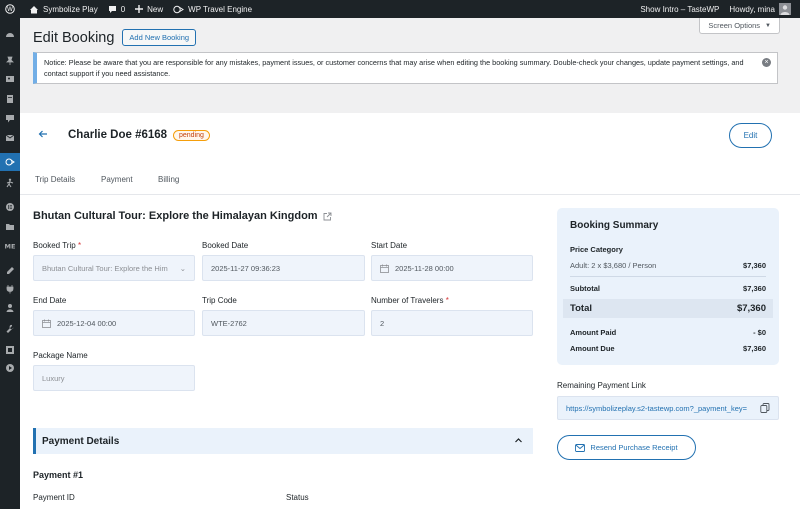  What do you see at coordinates (10, 308) in the screenshot?
I see `users-icon` at bounding box center [10, 308].